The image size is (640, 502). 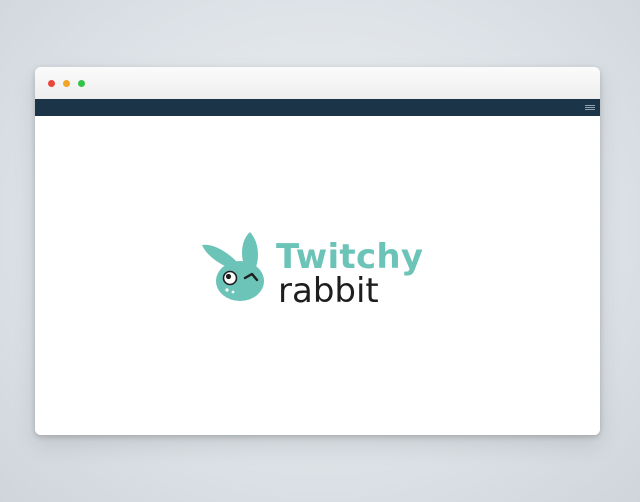 I want to click on window-title-bar, so click(x=317, y=83).